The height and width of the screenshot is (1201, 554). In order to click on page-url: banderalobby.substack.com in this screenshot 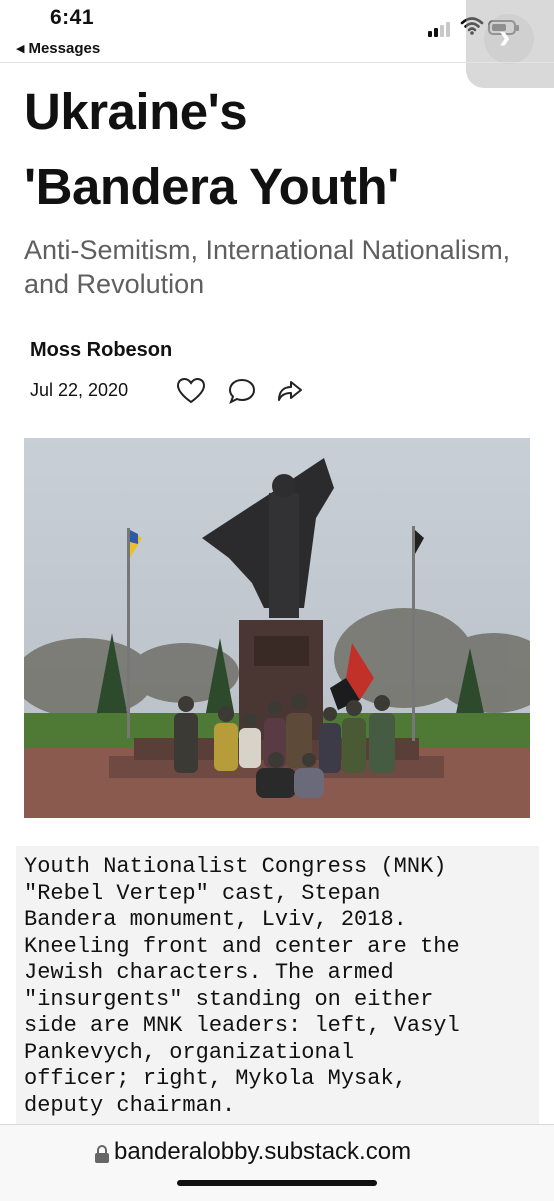, I will do `click(262, 1152)`.